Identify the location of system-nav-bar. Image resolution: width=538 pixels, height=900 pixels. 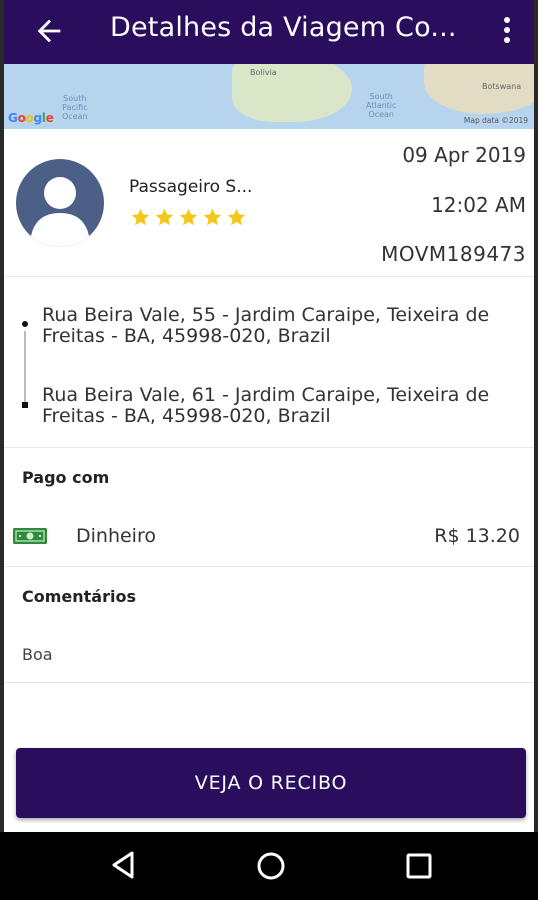
(269, 866).